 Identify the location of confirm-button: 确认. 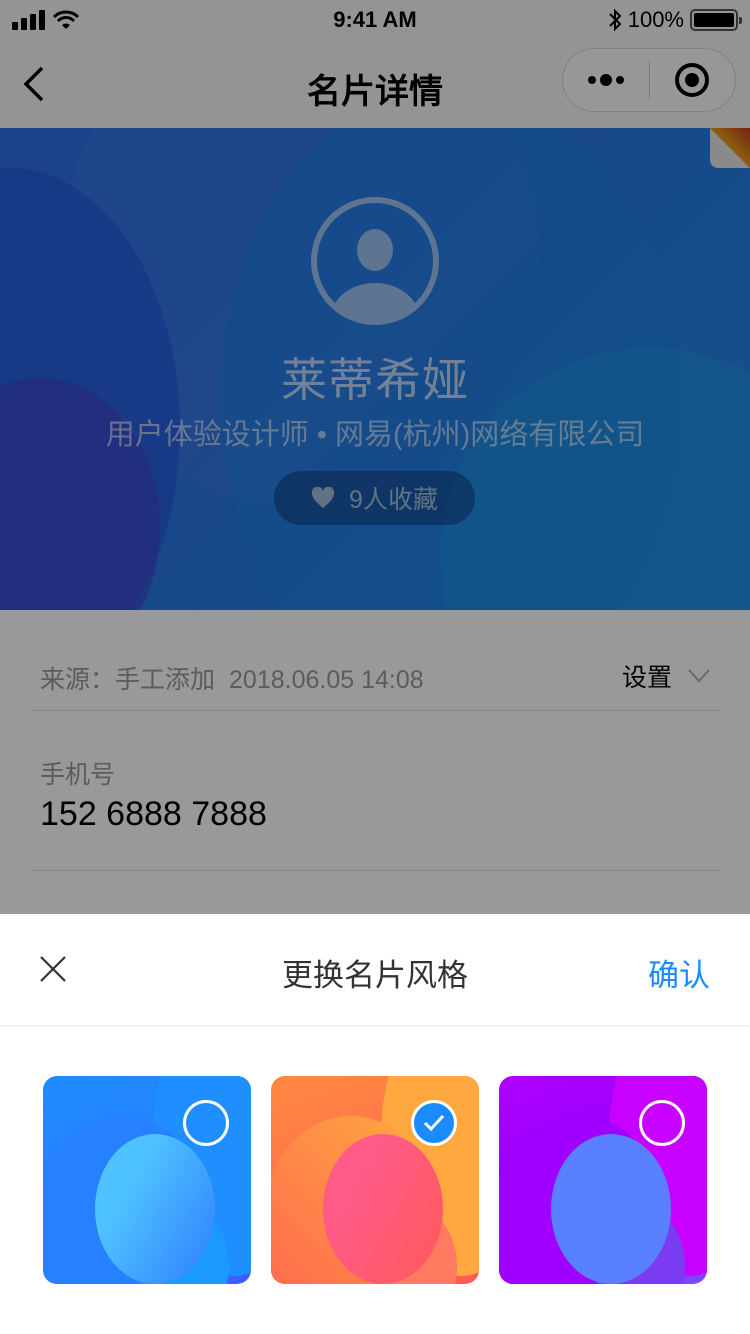
(679, 972).